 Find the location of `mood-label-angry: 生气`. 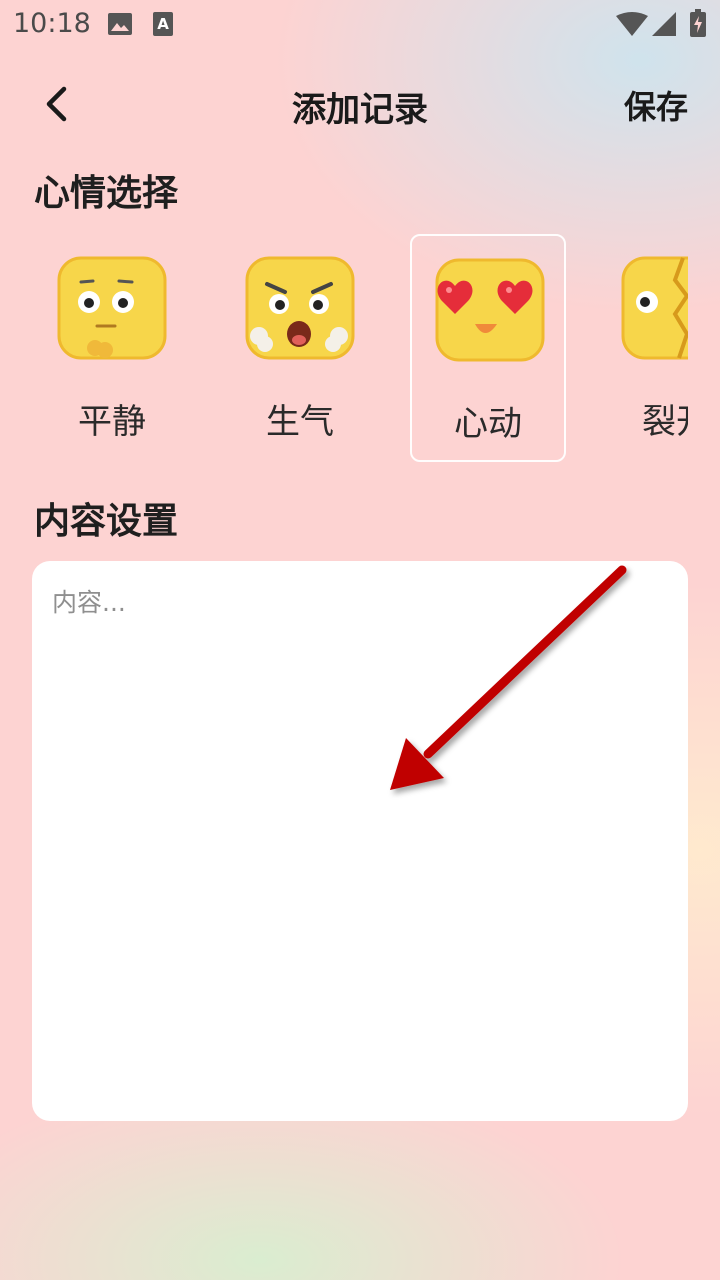

mood-label-angry: 生气 is located at coordinates (300, 422).